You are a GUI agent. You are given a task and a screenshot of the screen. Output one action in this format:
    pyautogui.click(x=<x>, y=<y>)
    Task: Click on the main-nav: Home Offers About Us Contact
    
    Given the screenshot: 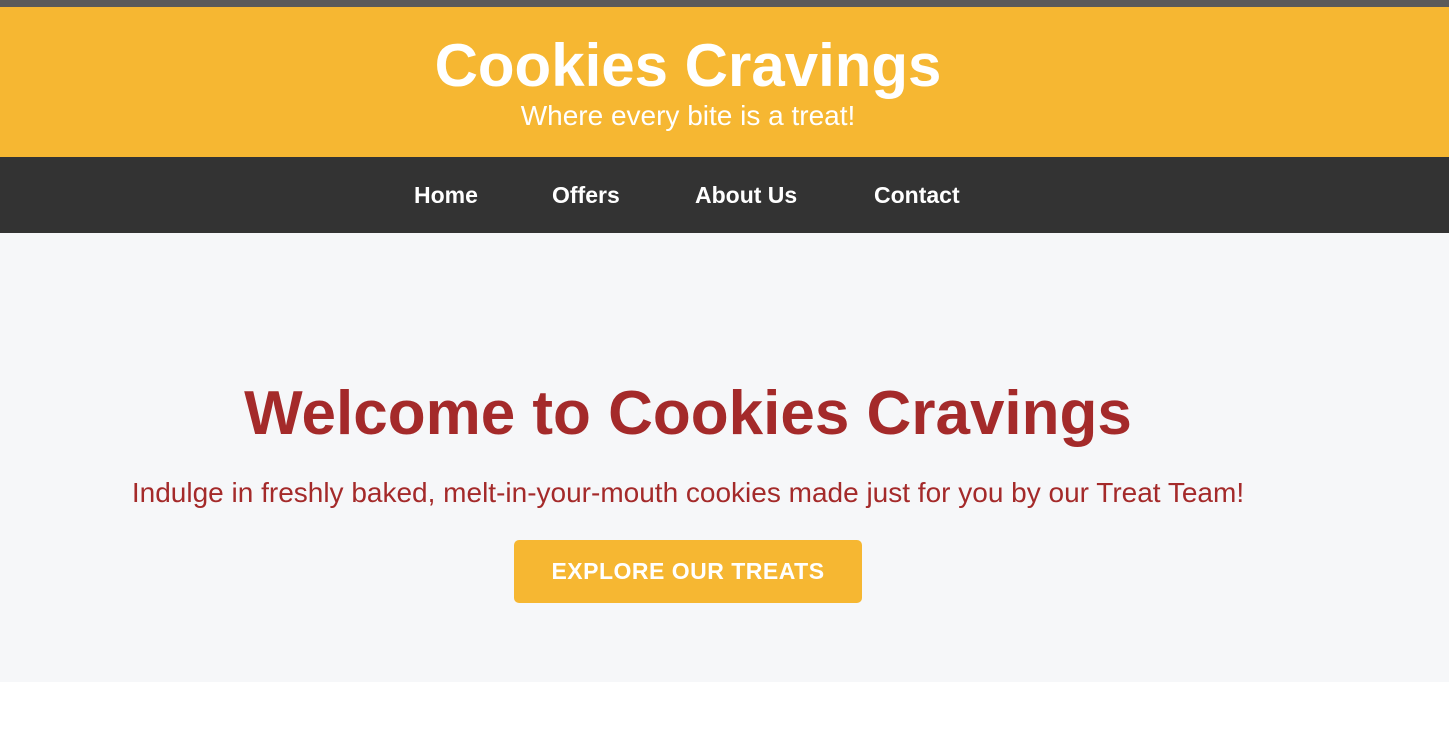 What is the action you would take?
    pyautogui.click(x=724, y=195)
    